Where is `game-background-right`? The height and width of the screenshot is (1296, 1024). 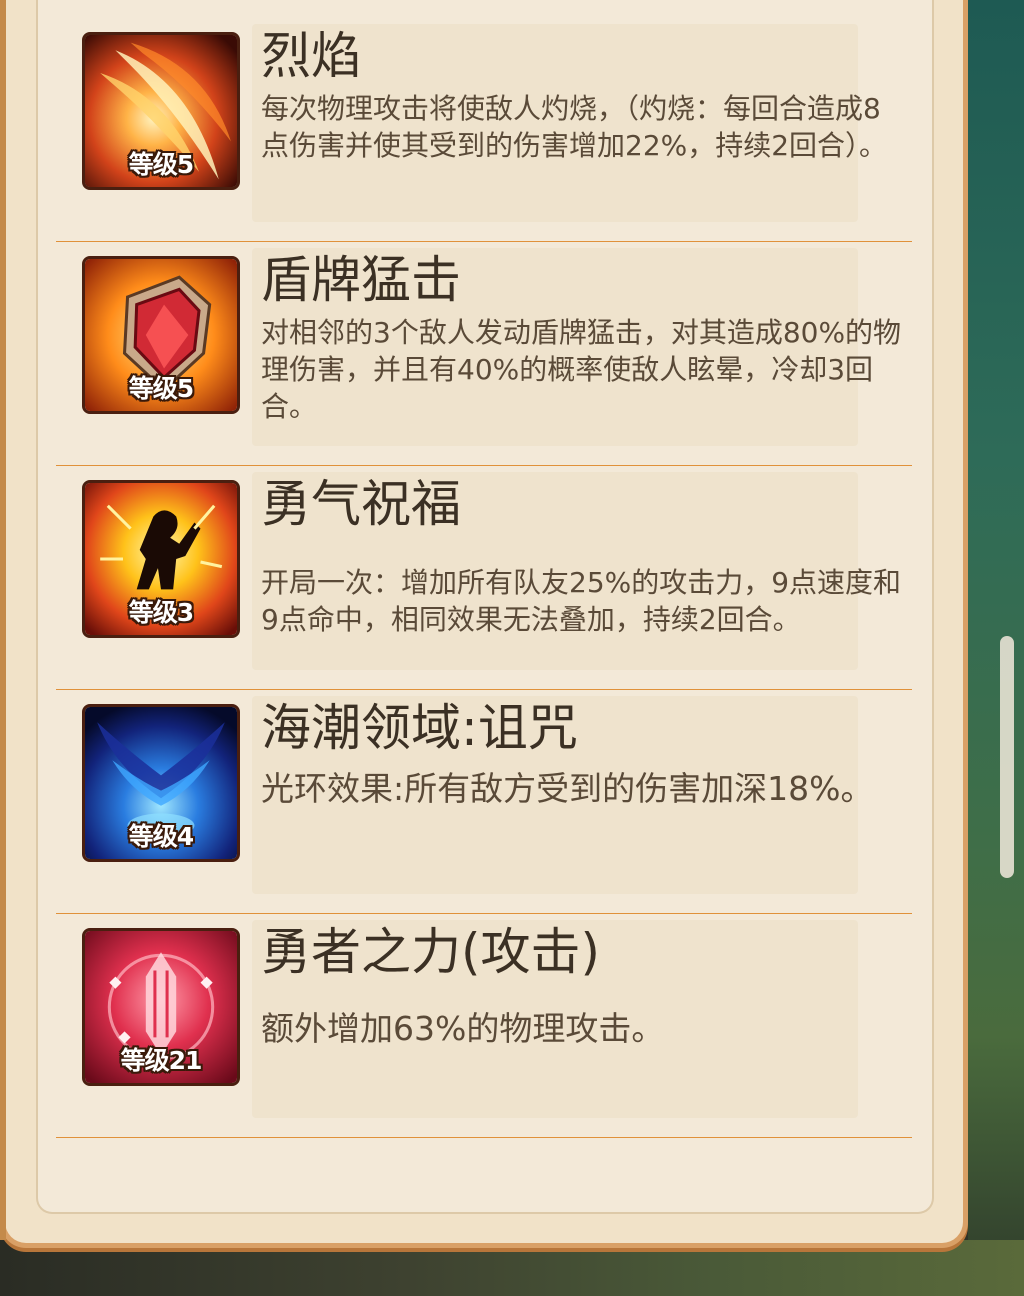 game-background-right is located at coordinates (996, 648).